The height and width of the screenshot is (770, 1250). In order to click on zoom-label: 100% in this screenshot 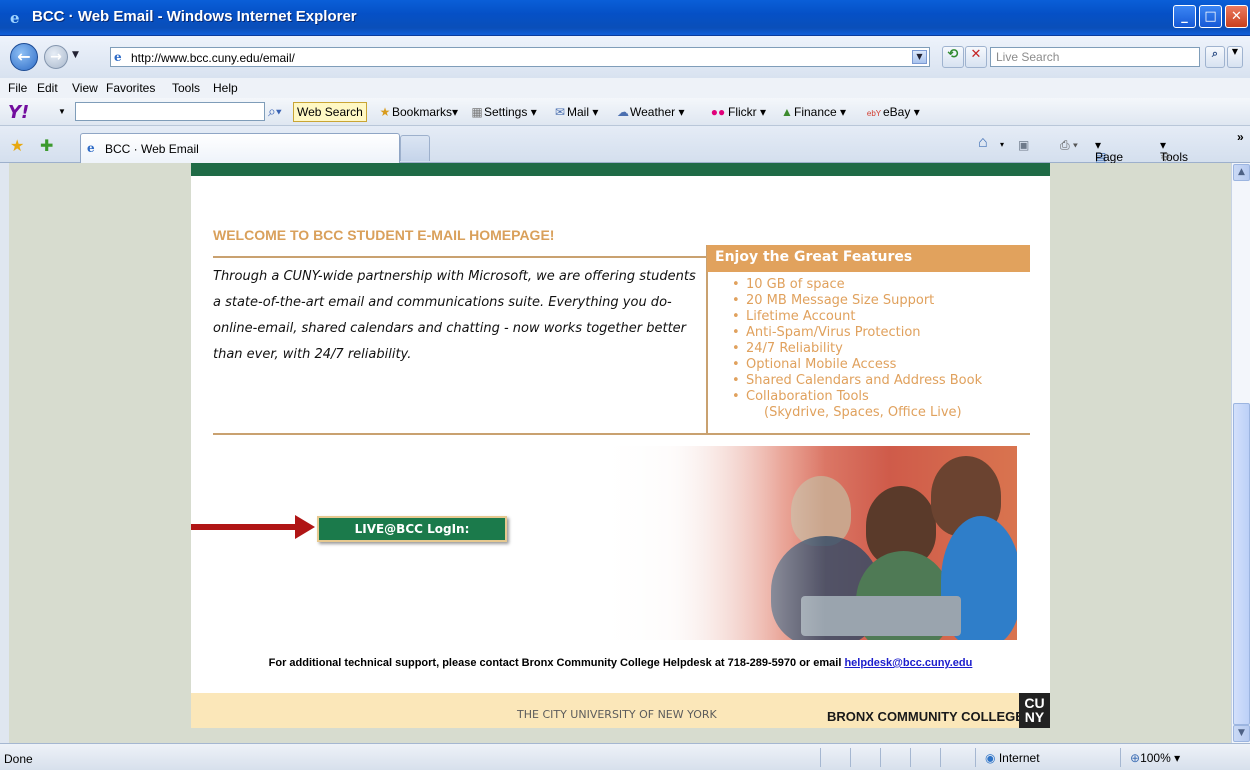, I will do `click(1155, 758)`.